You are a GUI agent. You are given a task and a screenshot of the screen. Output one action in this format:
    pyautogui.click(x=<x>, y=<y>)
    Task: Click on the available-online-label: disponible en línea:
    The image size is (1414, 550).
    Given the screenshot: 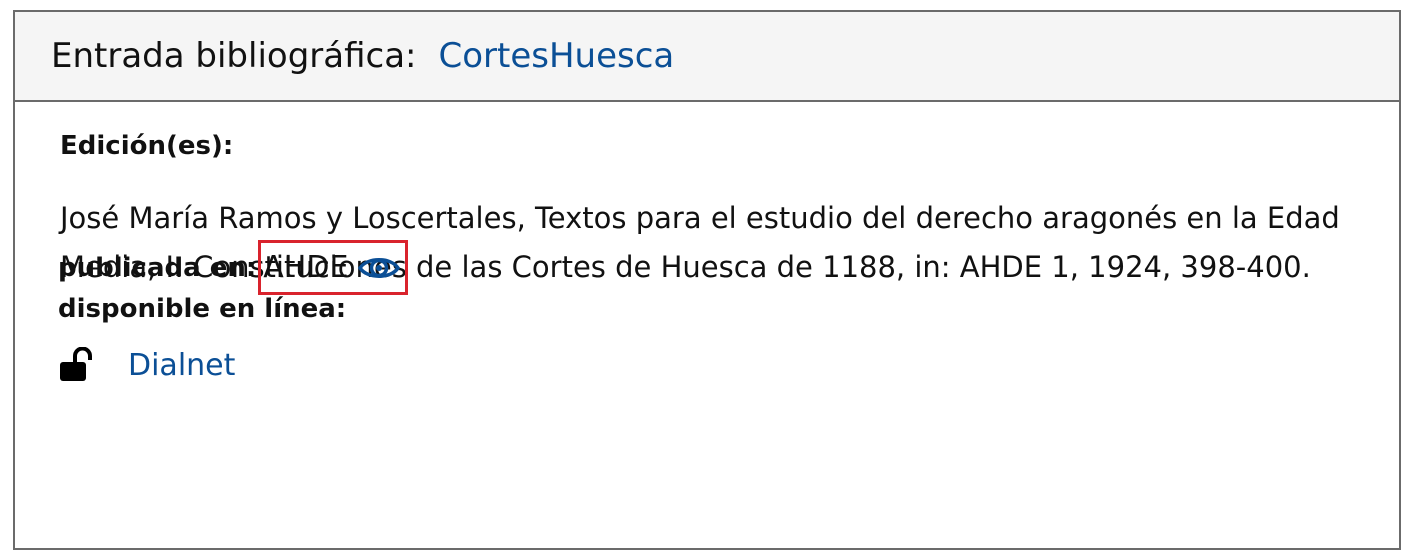 What is the action you would take?
    pyautogui.click(x=202, y=309)
    